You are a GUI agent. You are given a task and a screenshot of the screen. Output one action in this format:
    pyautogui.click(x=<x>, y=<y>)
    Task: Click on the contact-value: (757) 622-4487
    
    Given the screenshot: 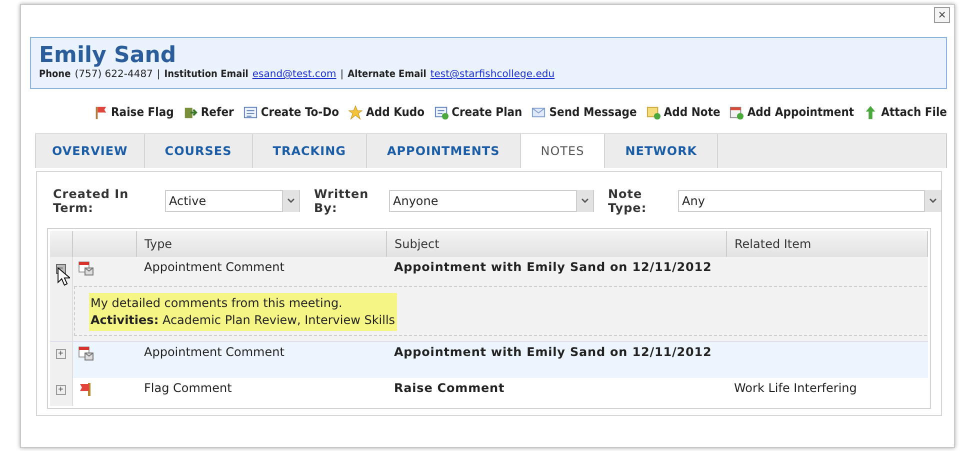 What is the action you would take?
    pyautogui.click(x=113, y=74)
    